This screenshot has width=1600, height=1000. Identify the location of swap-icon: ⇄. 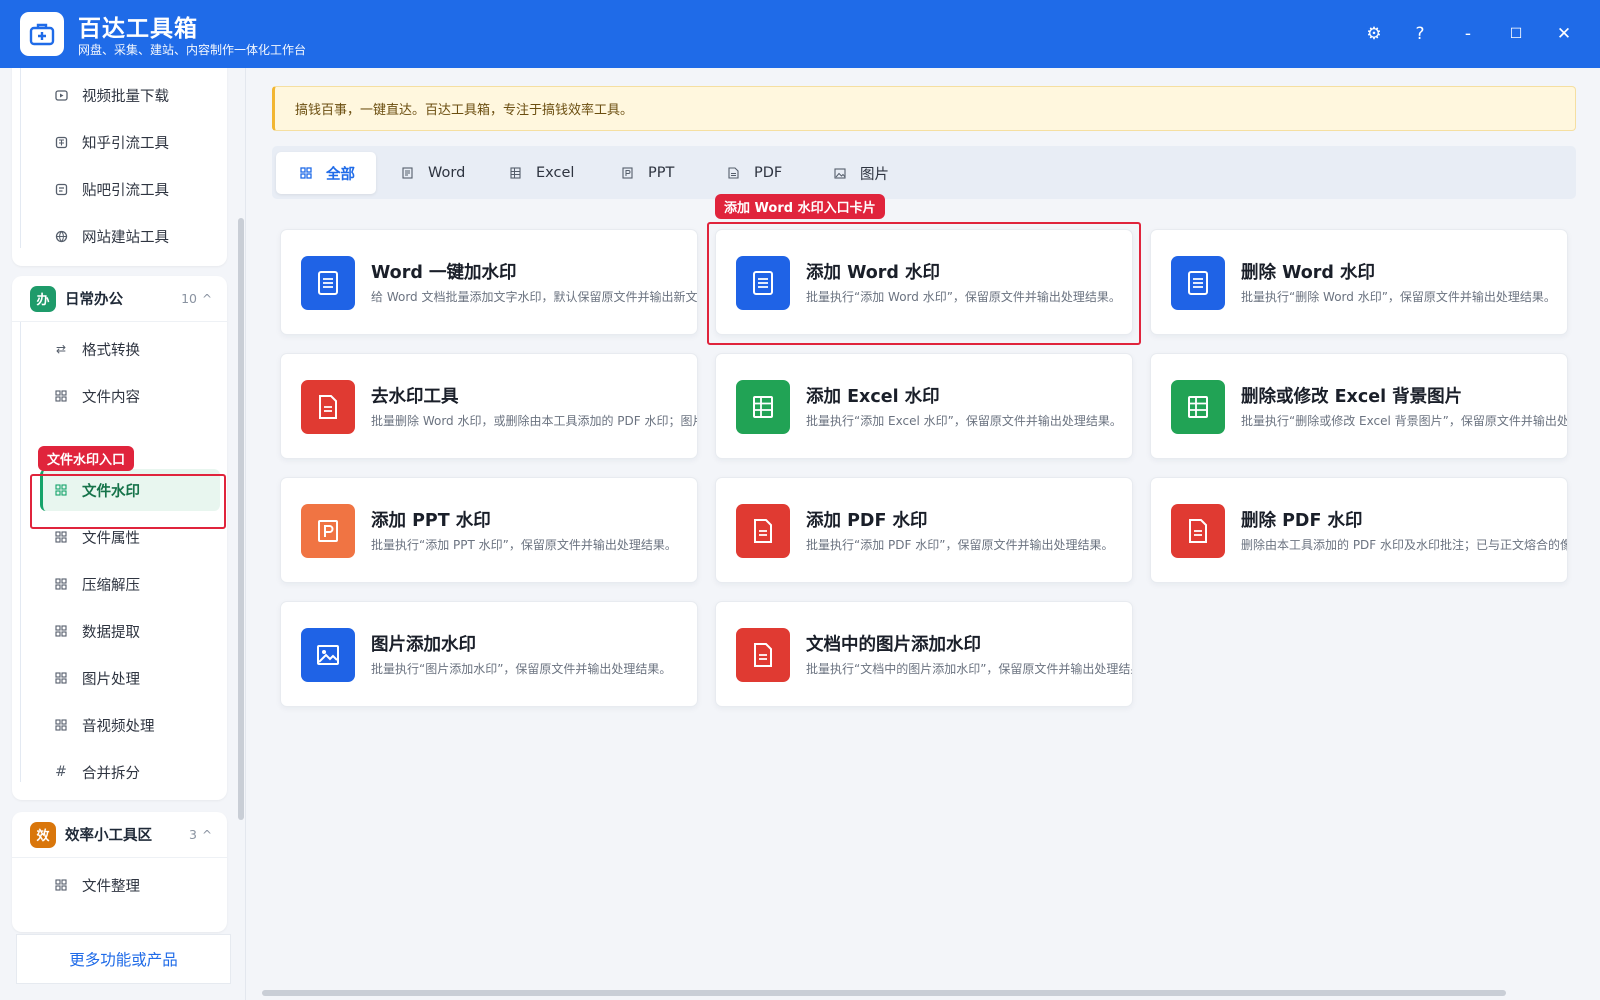
(61, 349).